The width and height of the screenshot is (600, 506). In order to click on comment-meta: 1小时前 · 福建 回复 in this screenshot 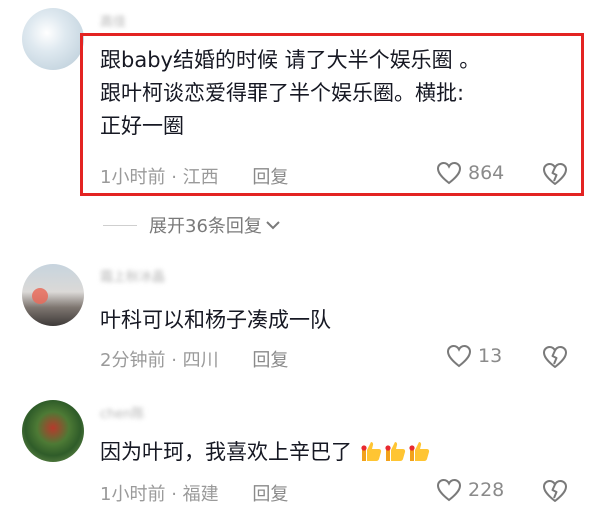, I will do `click(194, 493)`.